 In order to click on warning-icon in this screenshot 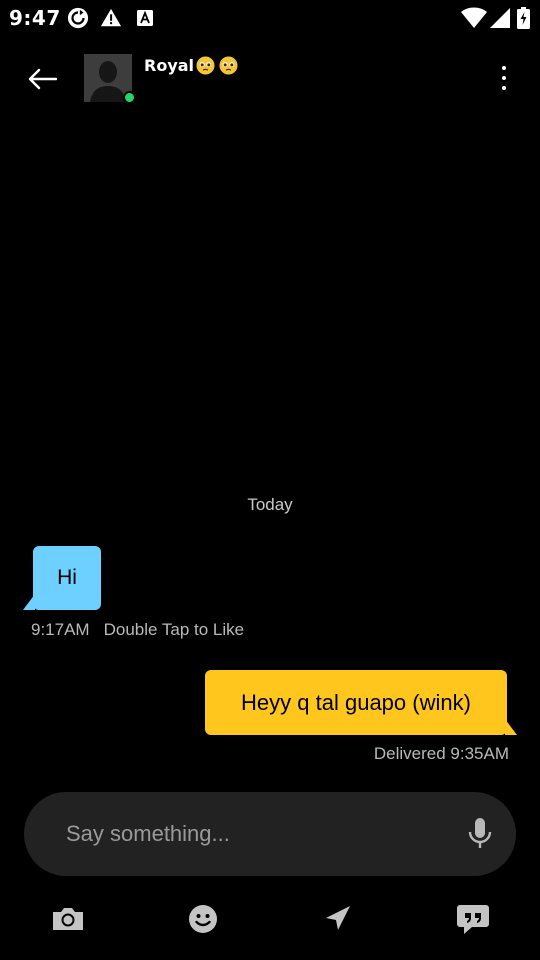, I will do `click(111, 17)`.